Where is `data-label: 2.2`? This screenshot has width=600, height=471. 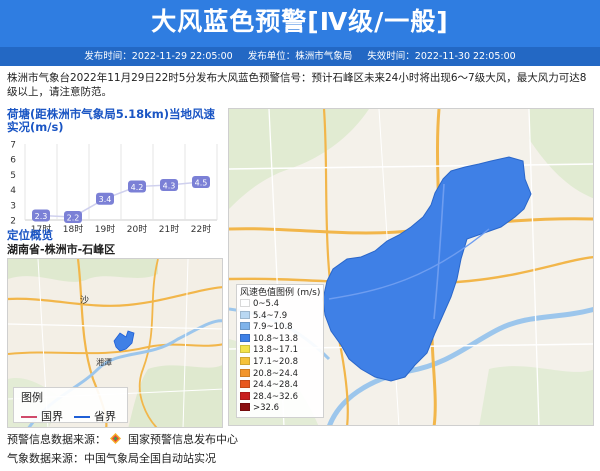
data-label: 2.2 is located at coordinates (73, 217).